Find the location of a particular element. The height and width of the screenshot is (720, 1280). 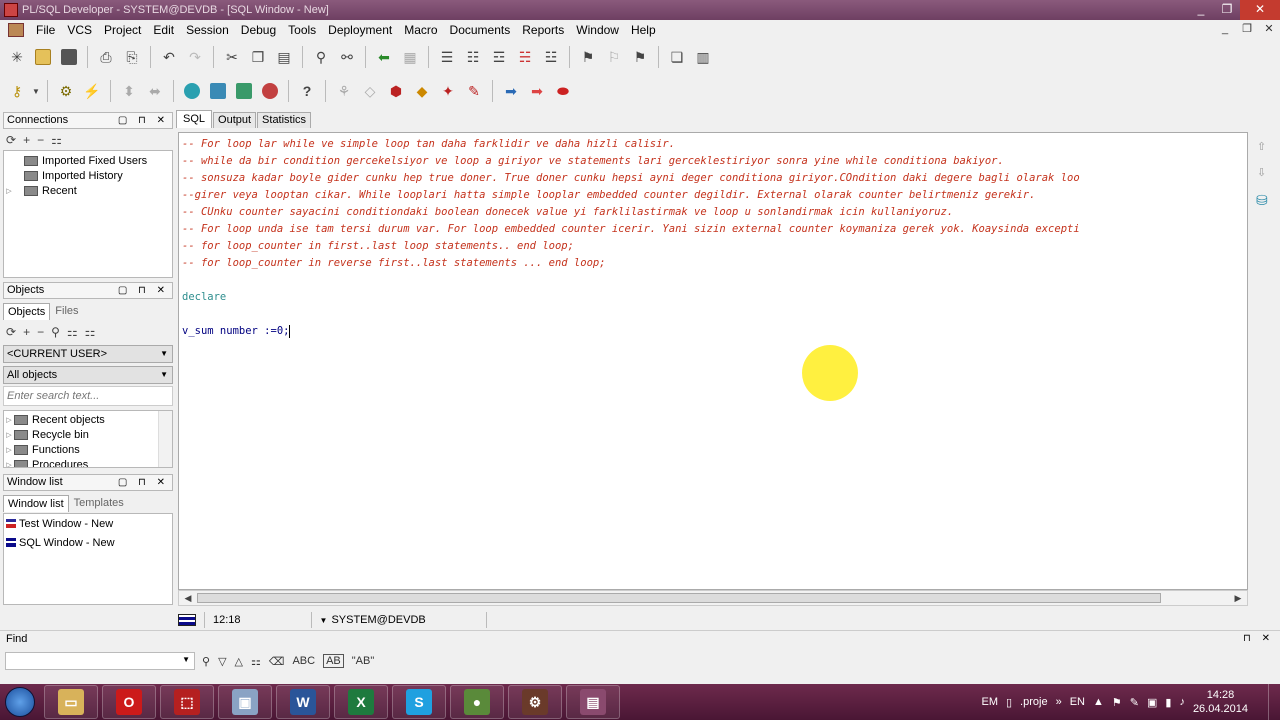

menu-edit: Edit is located at coordinates (163, 30).